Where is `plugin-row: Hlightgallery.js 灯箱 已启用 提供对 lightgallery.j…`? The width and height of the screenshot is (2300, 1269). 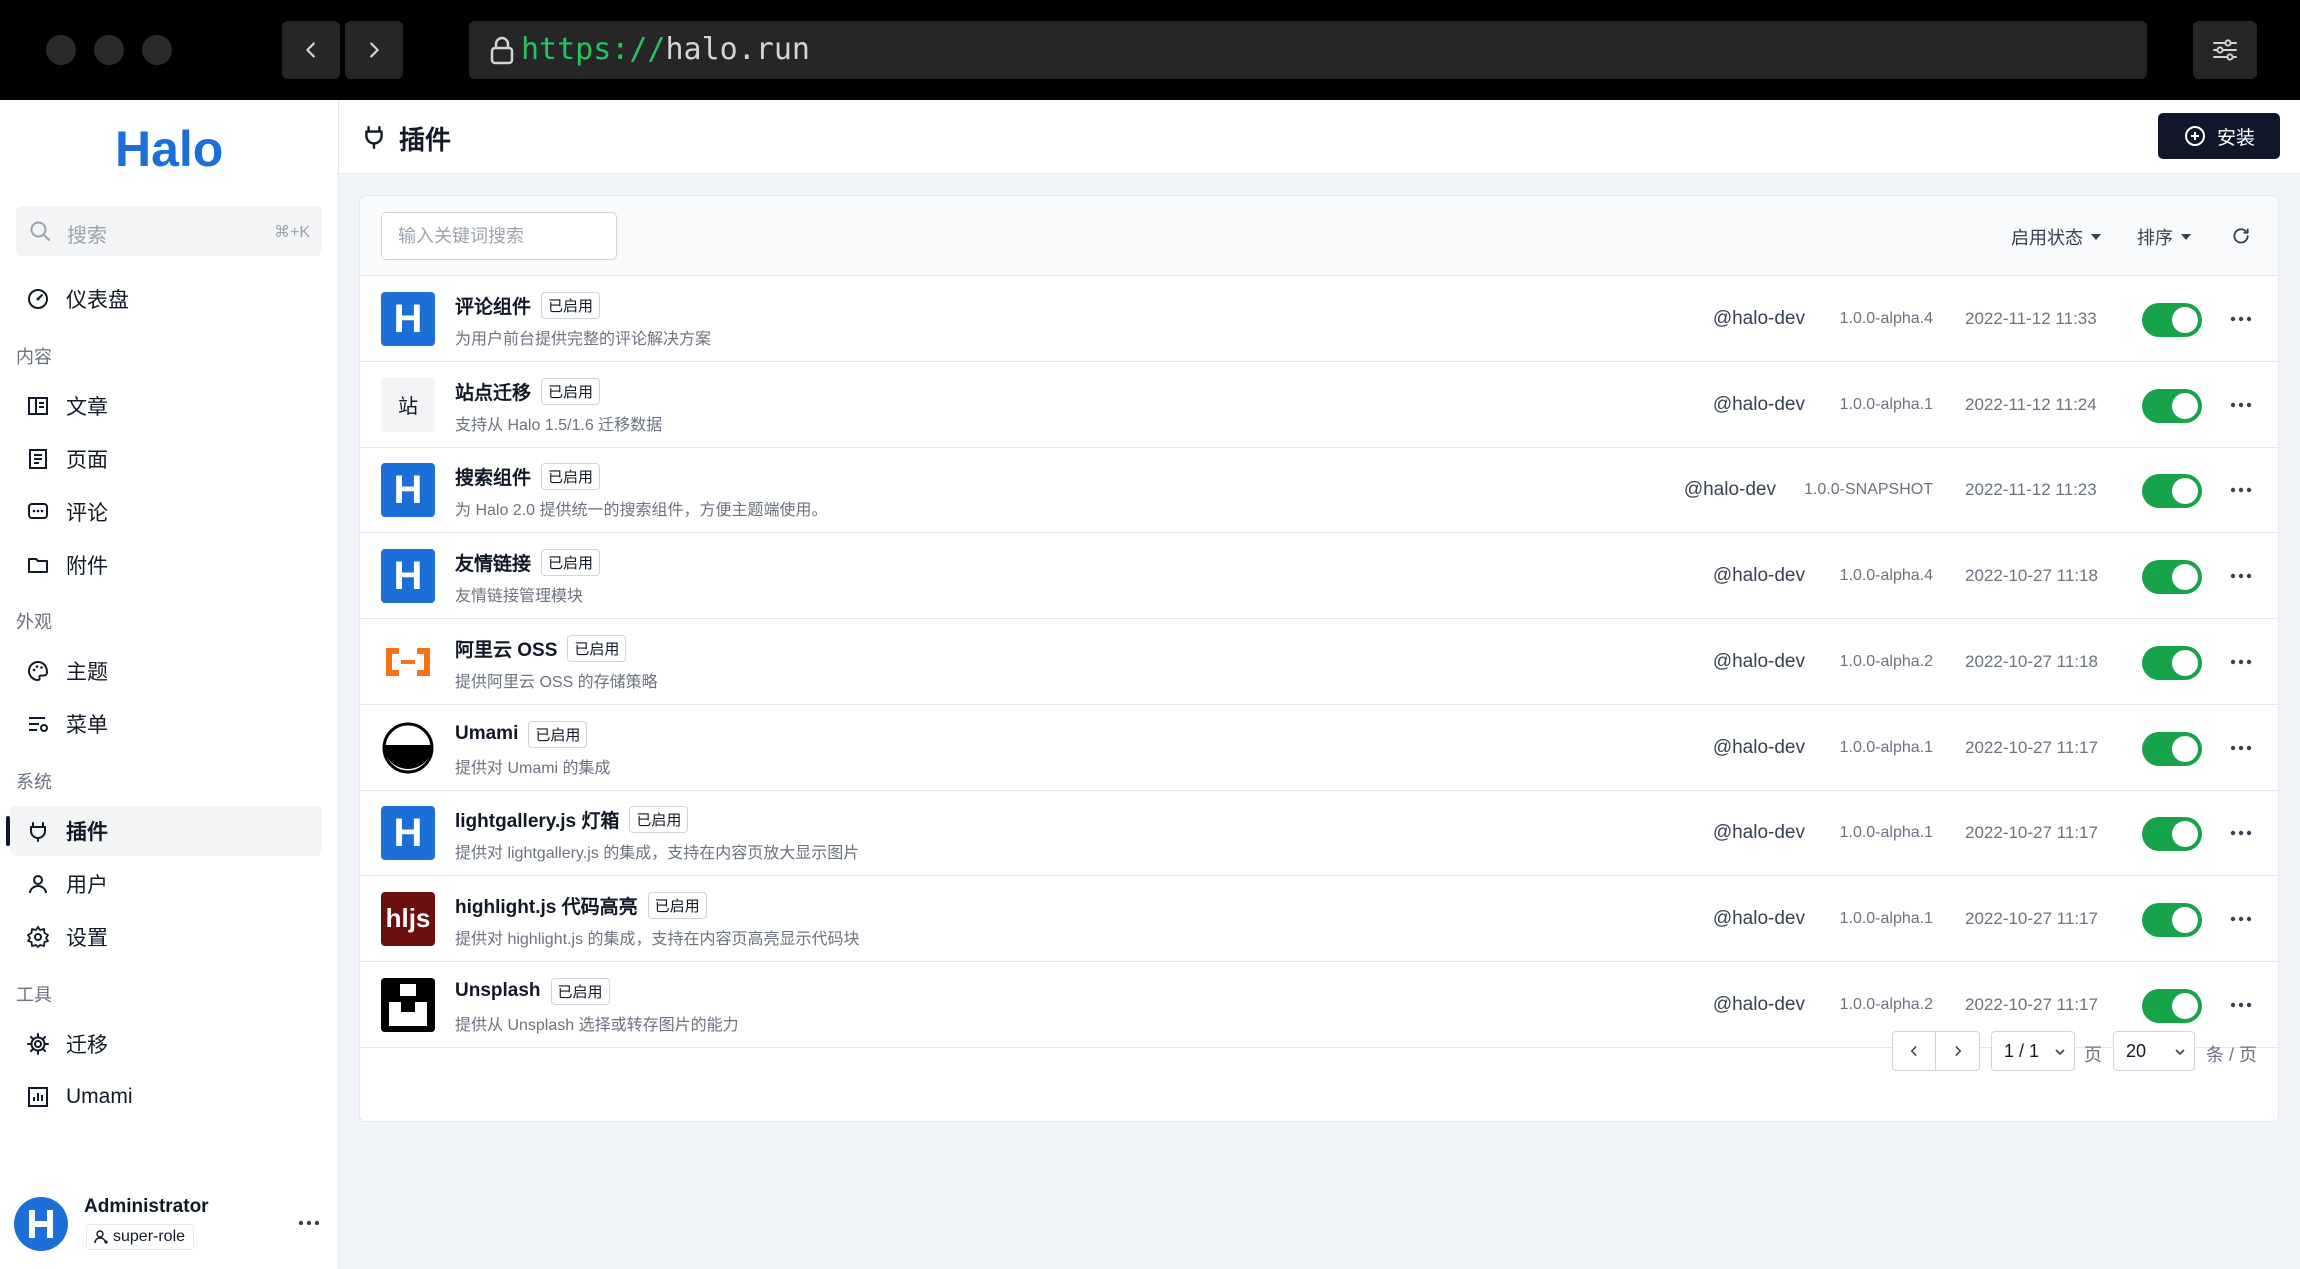 plugin-row: Hlightgallery.js 灯箱 已启用 提供对 lightgallery.j… is located at coordinates (1319, 833).